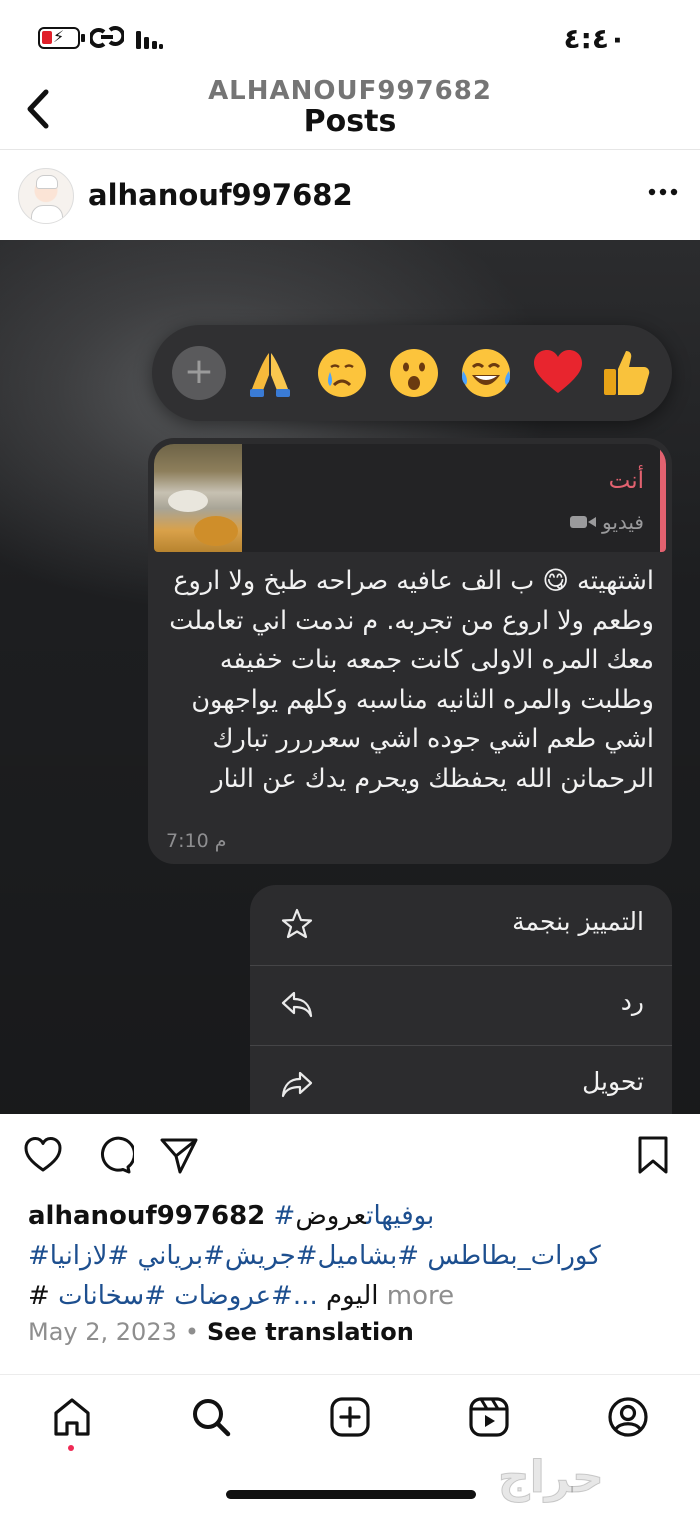 The height and width of the screenshot is (1514, 700). What do you see at coordinates (270, 375) in the screenshot?
I see `pray-emoji-icon` at bounding box center [270, 375].